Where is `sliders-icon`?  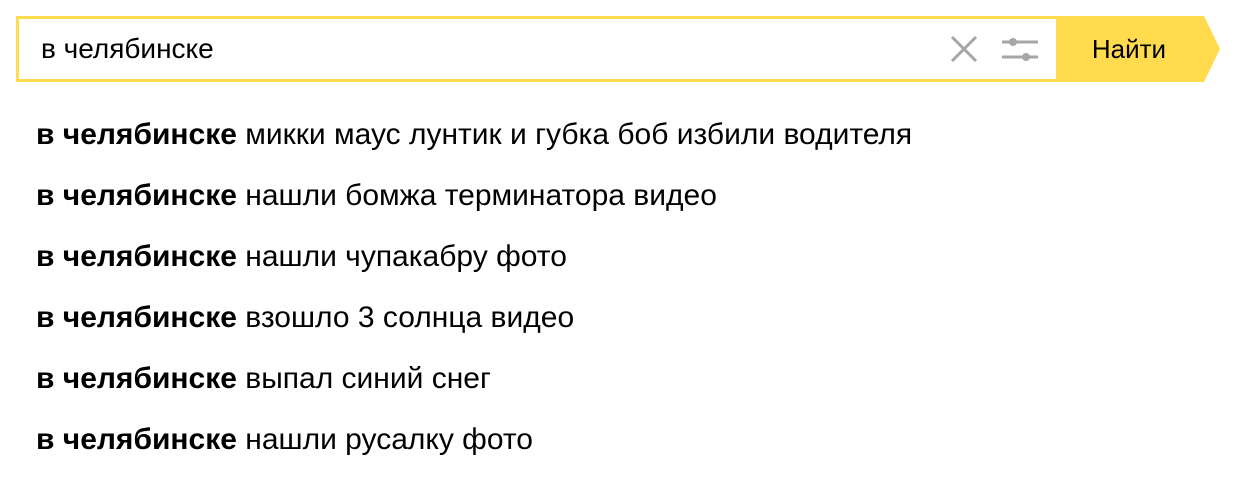
sliders-icon is located at coordinates (1020, 49).